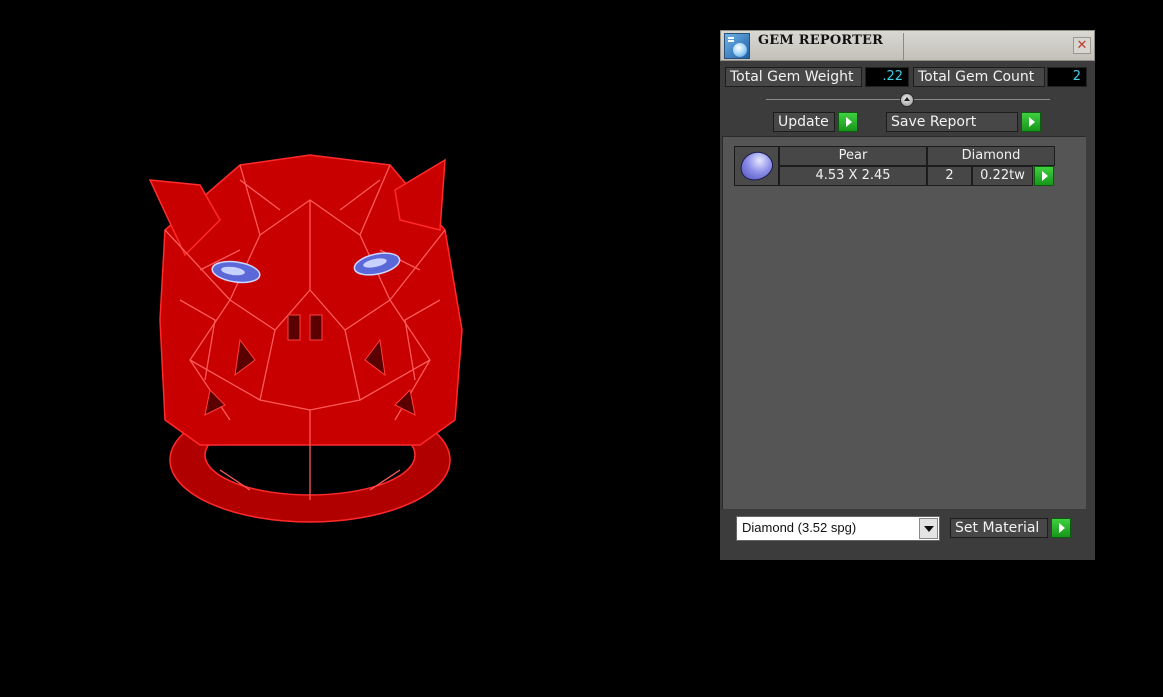 This screenshot has height=697, width=1163. Describe the element at coordinates (848, 122) in the screenshot. I see `update-play-arrow-icon` at that location.